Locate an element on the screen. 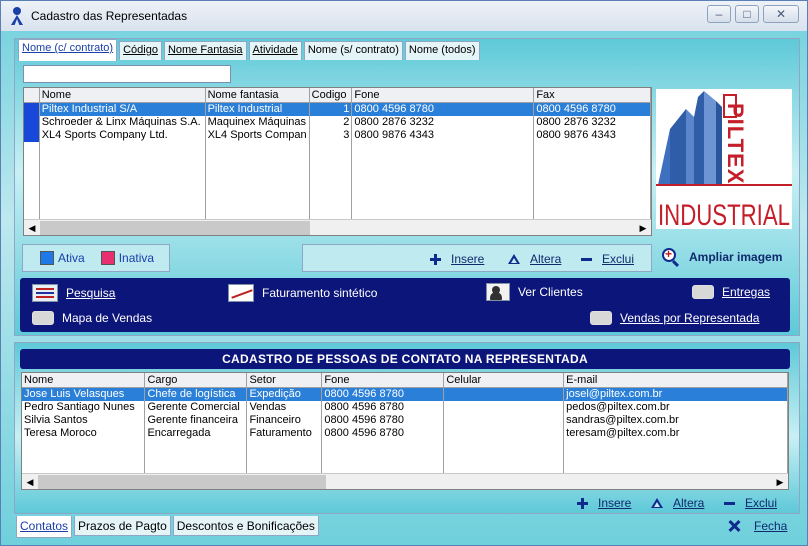 This screenshot has width=808, height=546. plus-icon is located at coordinates (435, 259).